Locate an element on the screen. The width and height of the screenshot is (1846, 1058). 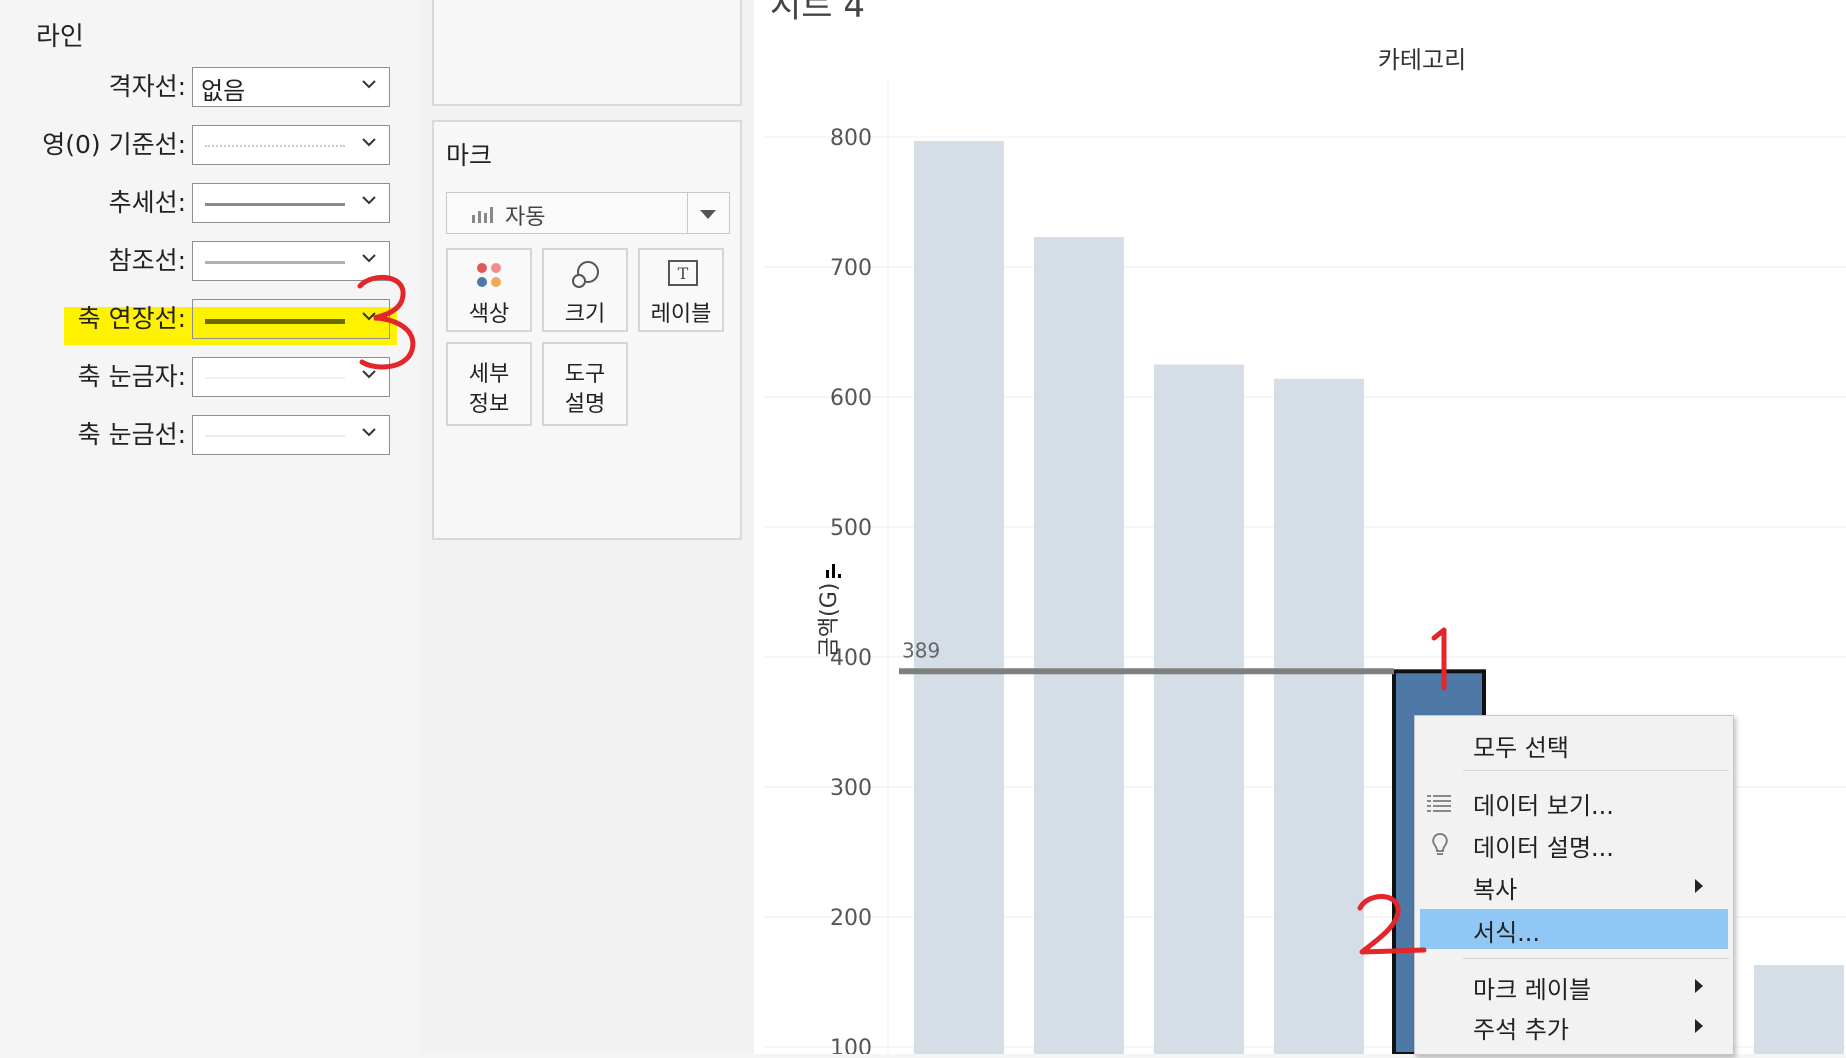
axis-ruler-label: 축 눈금자: is located at coordinates (131, 376).